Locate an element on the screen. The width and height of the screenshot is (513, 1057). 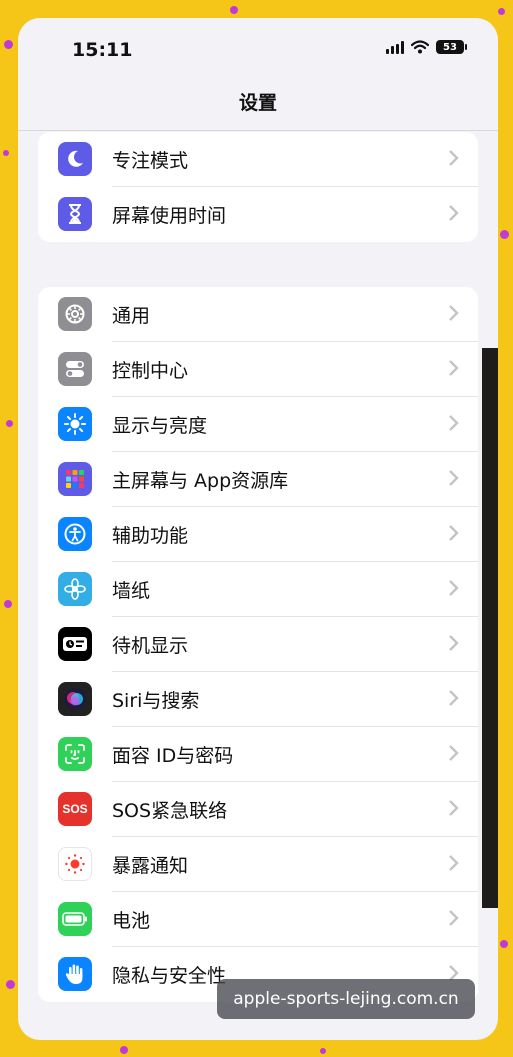
app-grid-icon is located at coordinates (75, 479).